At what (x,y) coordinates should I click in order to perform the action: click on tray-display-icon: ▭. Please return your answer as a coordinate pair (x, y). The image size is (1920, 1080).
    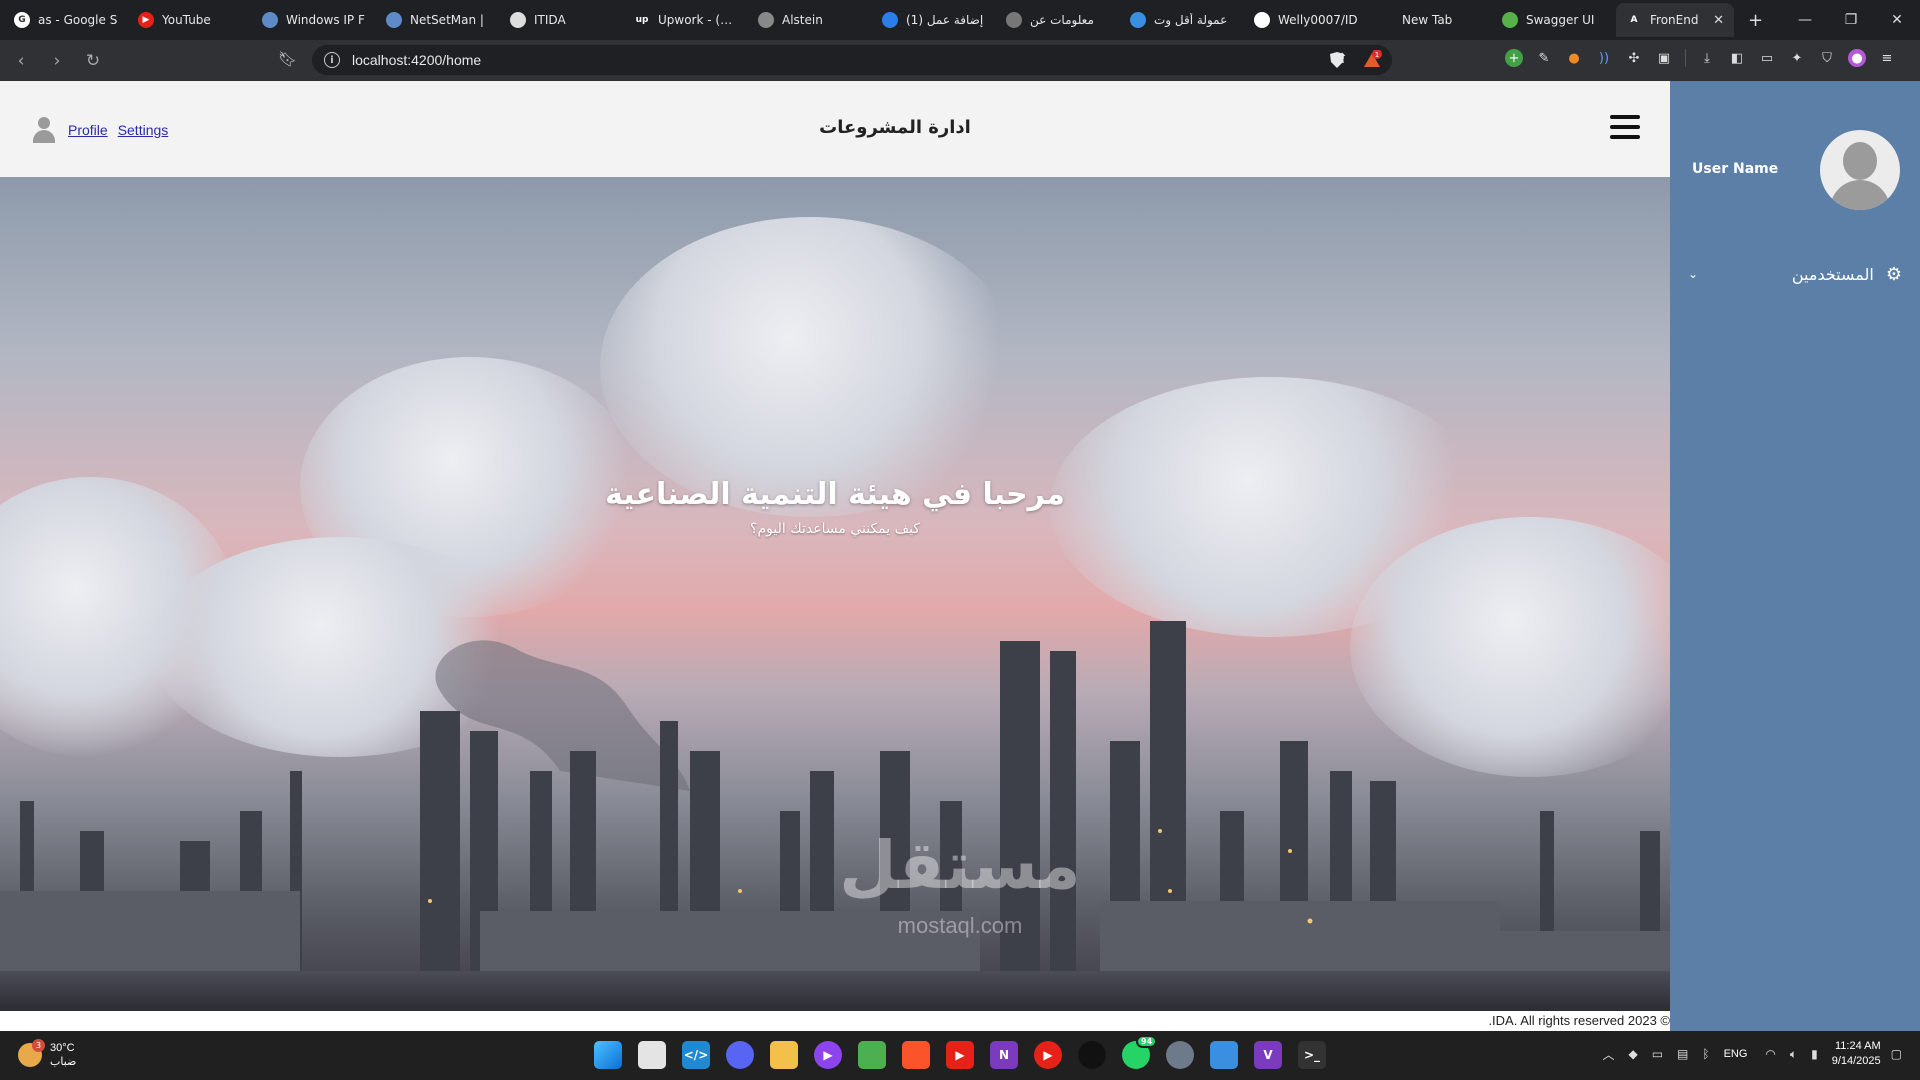
    Looking at the image, I should click on (1657, 1054).